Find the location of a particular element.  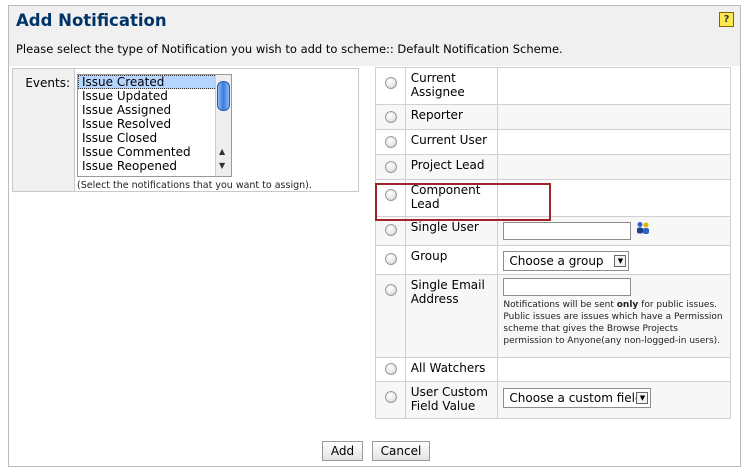

radio-all-watchers is located at coordinates (391, 369).